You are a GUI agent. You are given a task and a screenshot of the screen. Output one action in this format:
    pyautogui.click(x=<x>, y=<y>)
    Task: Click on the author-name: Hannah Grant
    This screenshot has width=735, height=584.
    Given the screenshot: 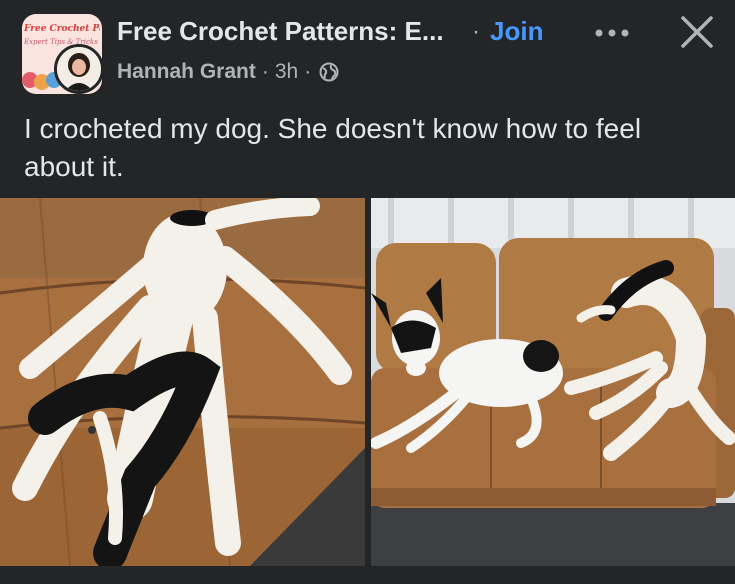 What is the action you would take?
    pyautogui.click(x=186, y=72)
    